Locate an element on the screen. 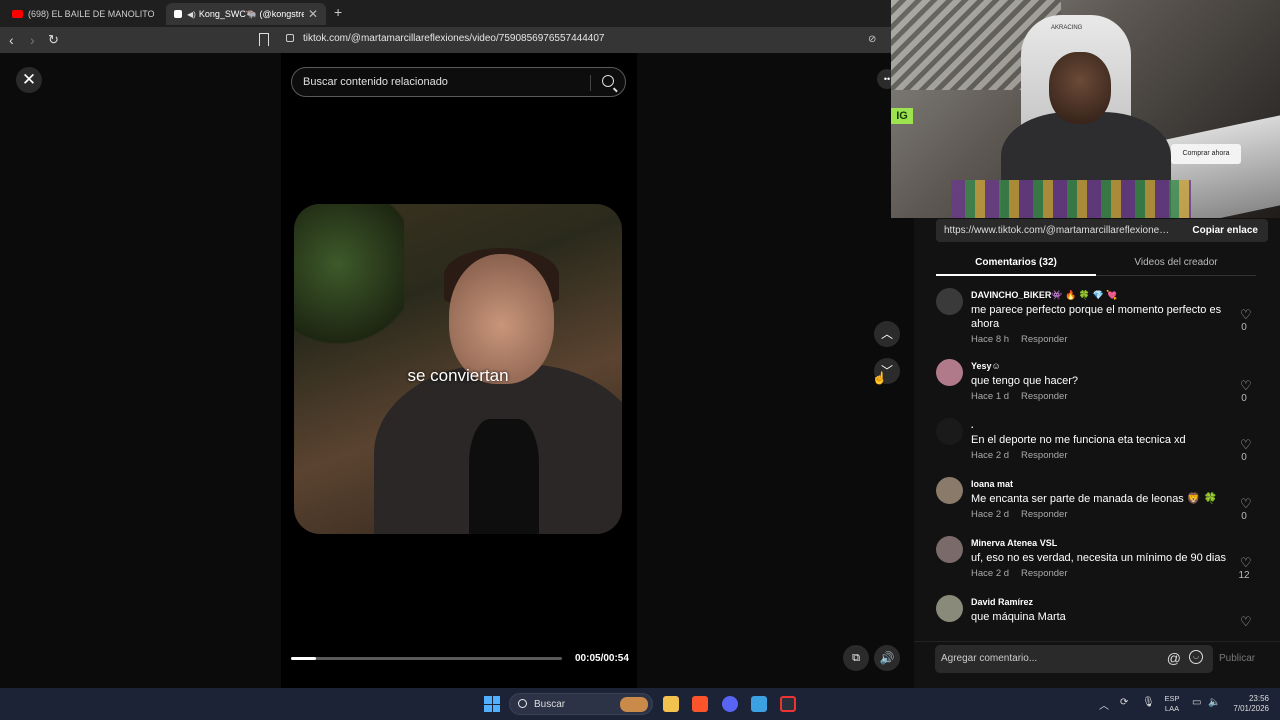 The height and width of the screenshot is (720, 1280). bookmark-icon is located at coordinates (264, 39).